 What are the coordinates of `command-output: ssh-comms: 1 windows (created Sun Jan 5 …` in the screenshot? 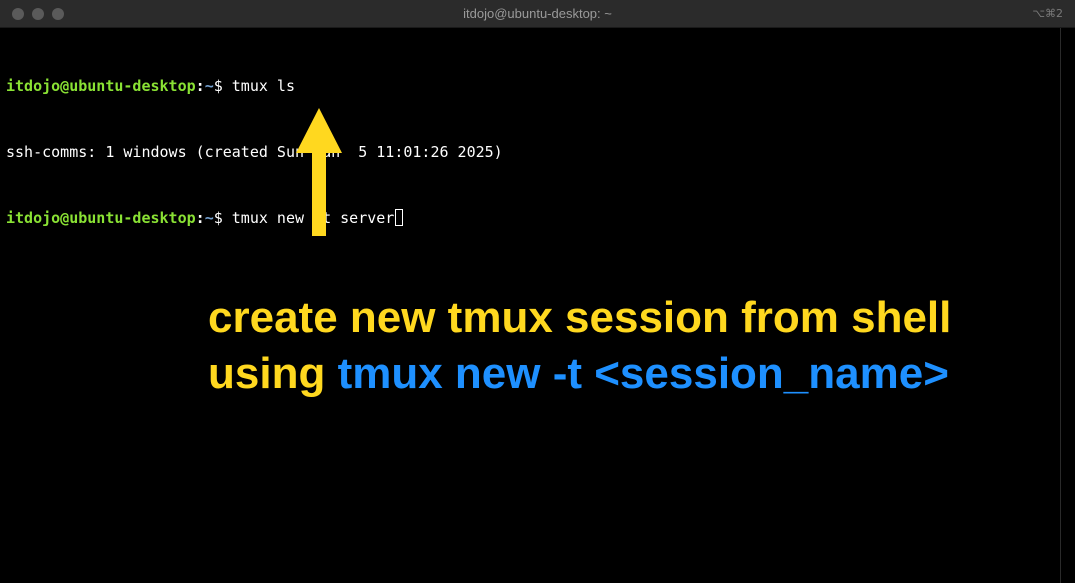 It's located at (254, 152).